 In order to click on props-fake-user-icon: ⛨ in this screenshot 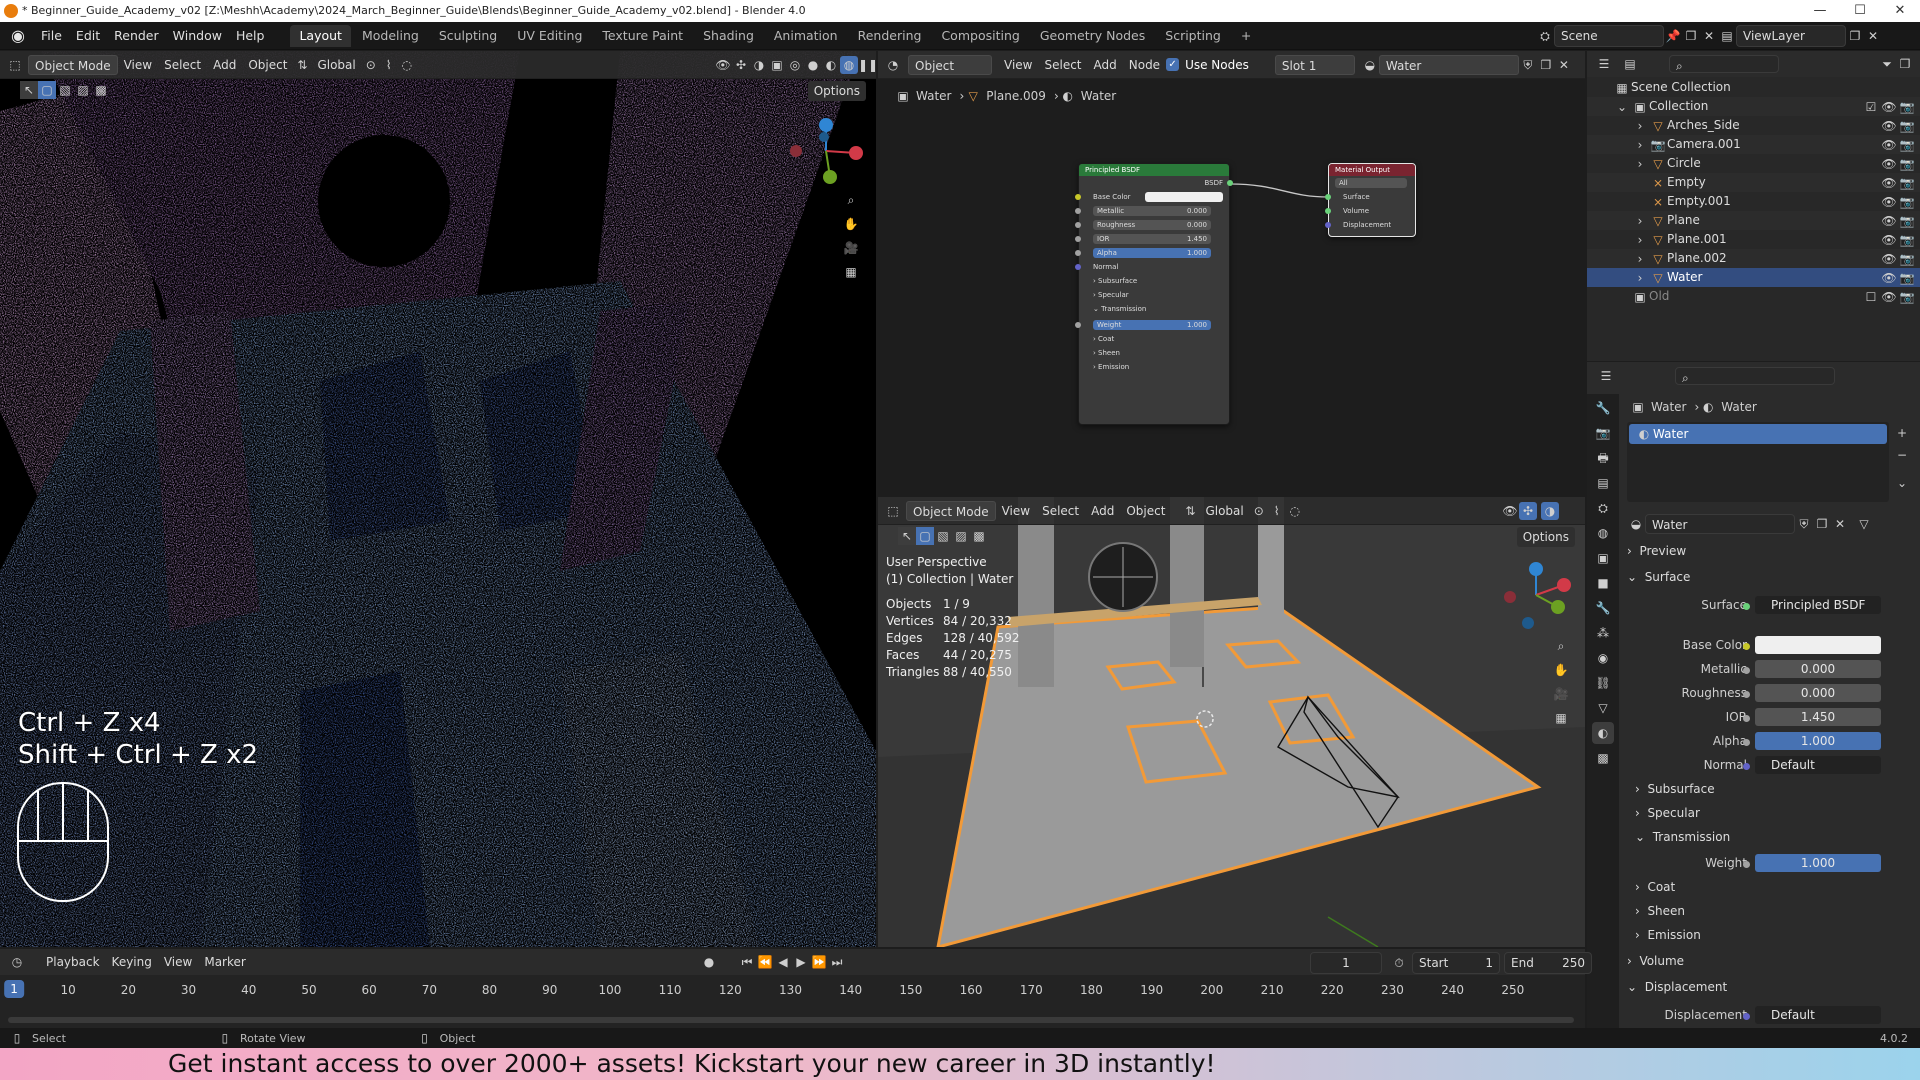, I will do `click(1804, 524)`.